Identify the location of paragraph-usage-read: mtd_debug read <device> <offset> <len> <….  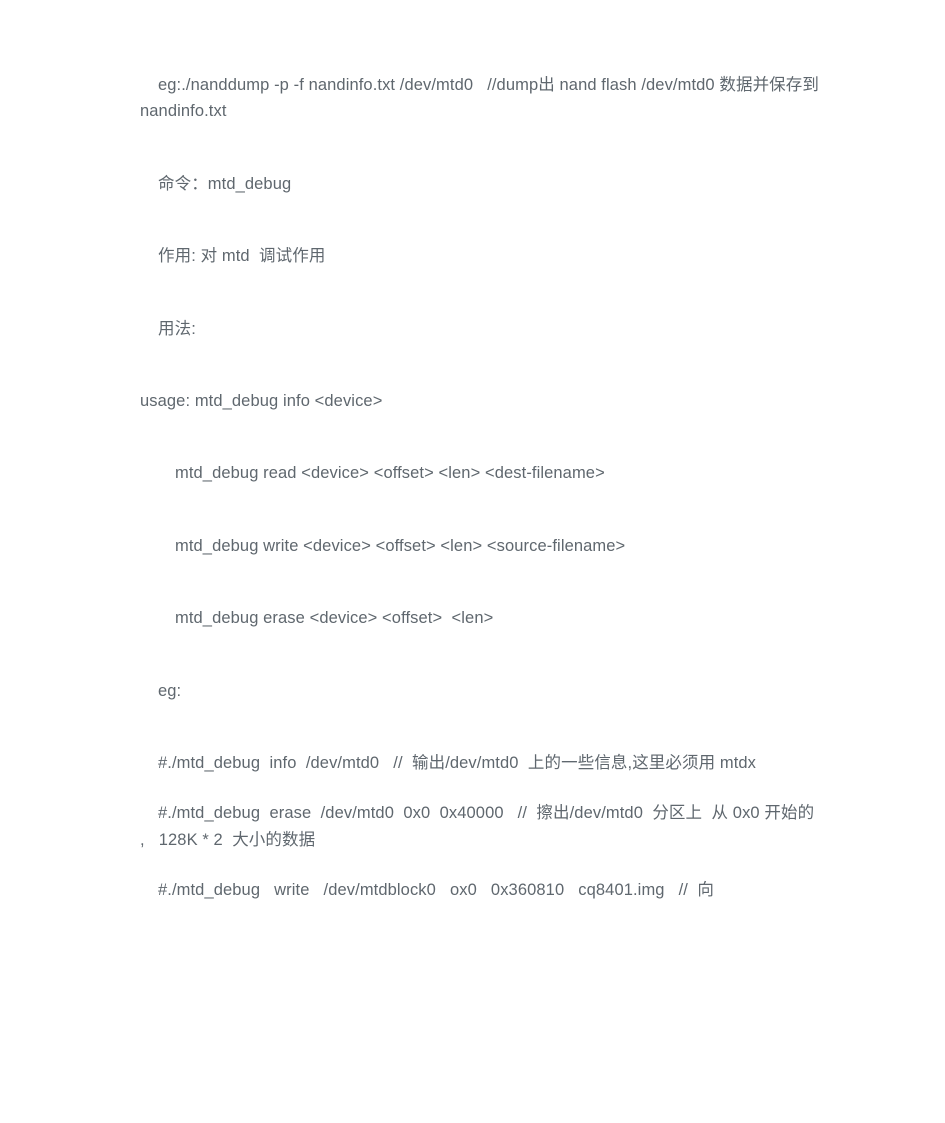
(390, 473).